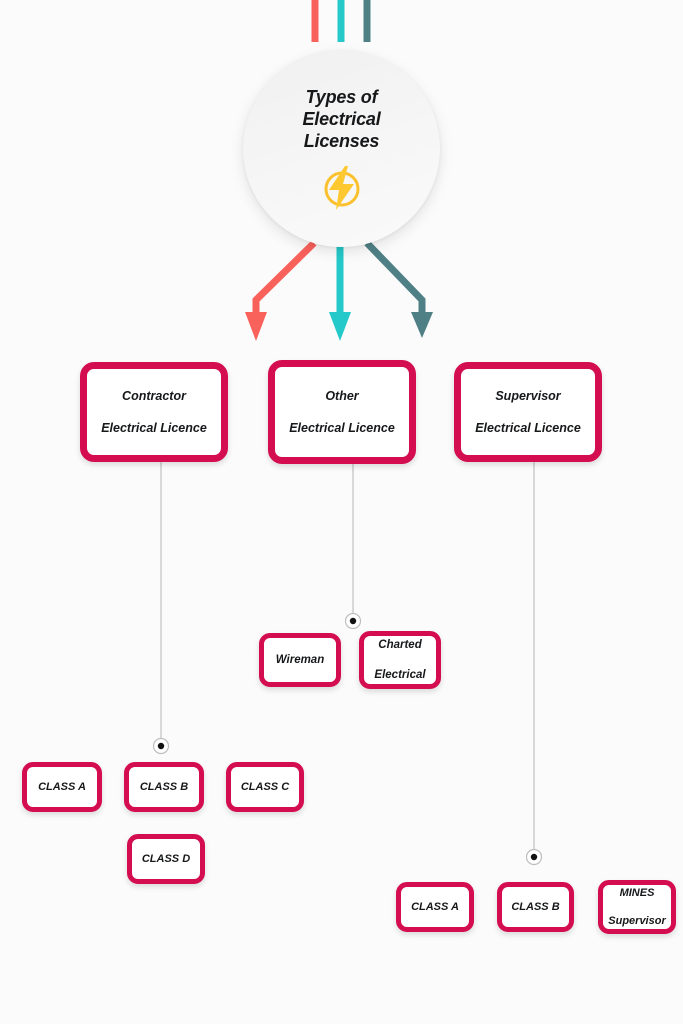 The width and height of the screenshot is (683, 1024). I want to click on node-contractor-class-c-label: CLASS C, so click(265, 787).